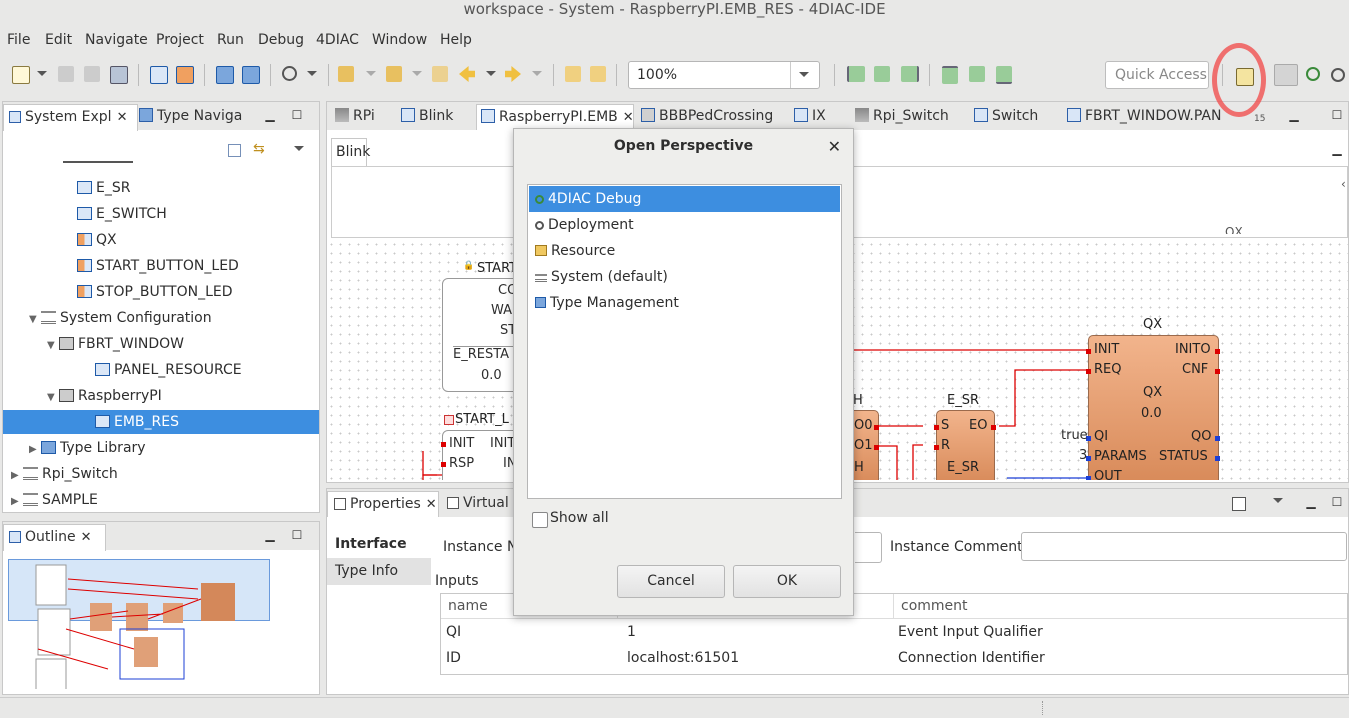 This screenshot has height=718, width=1349. What do you see at coordinates (92, 74) in the screenshot?
I see `save-all-icon` at bounding box center [92, 74].